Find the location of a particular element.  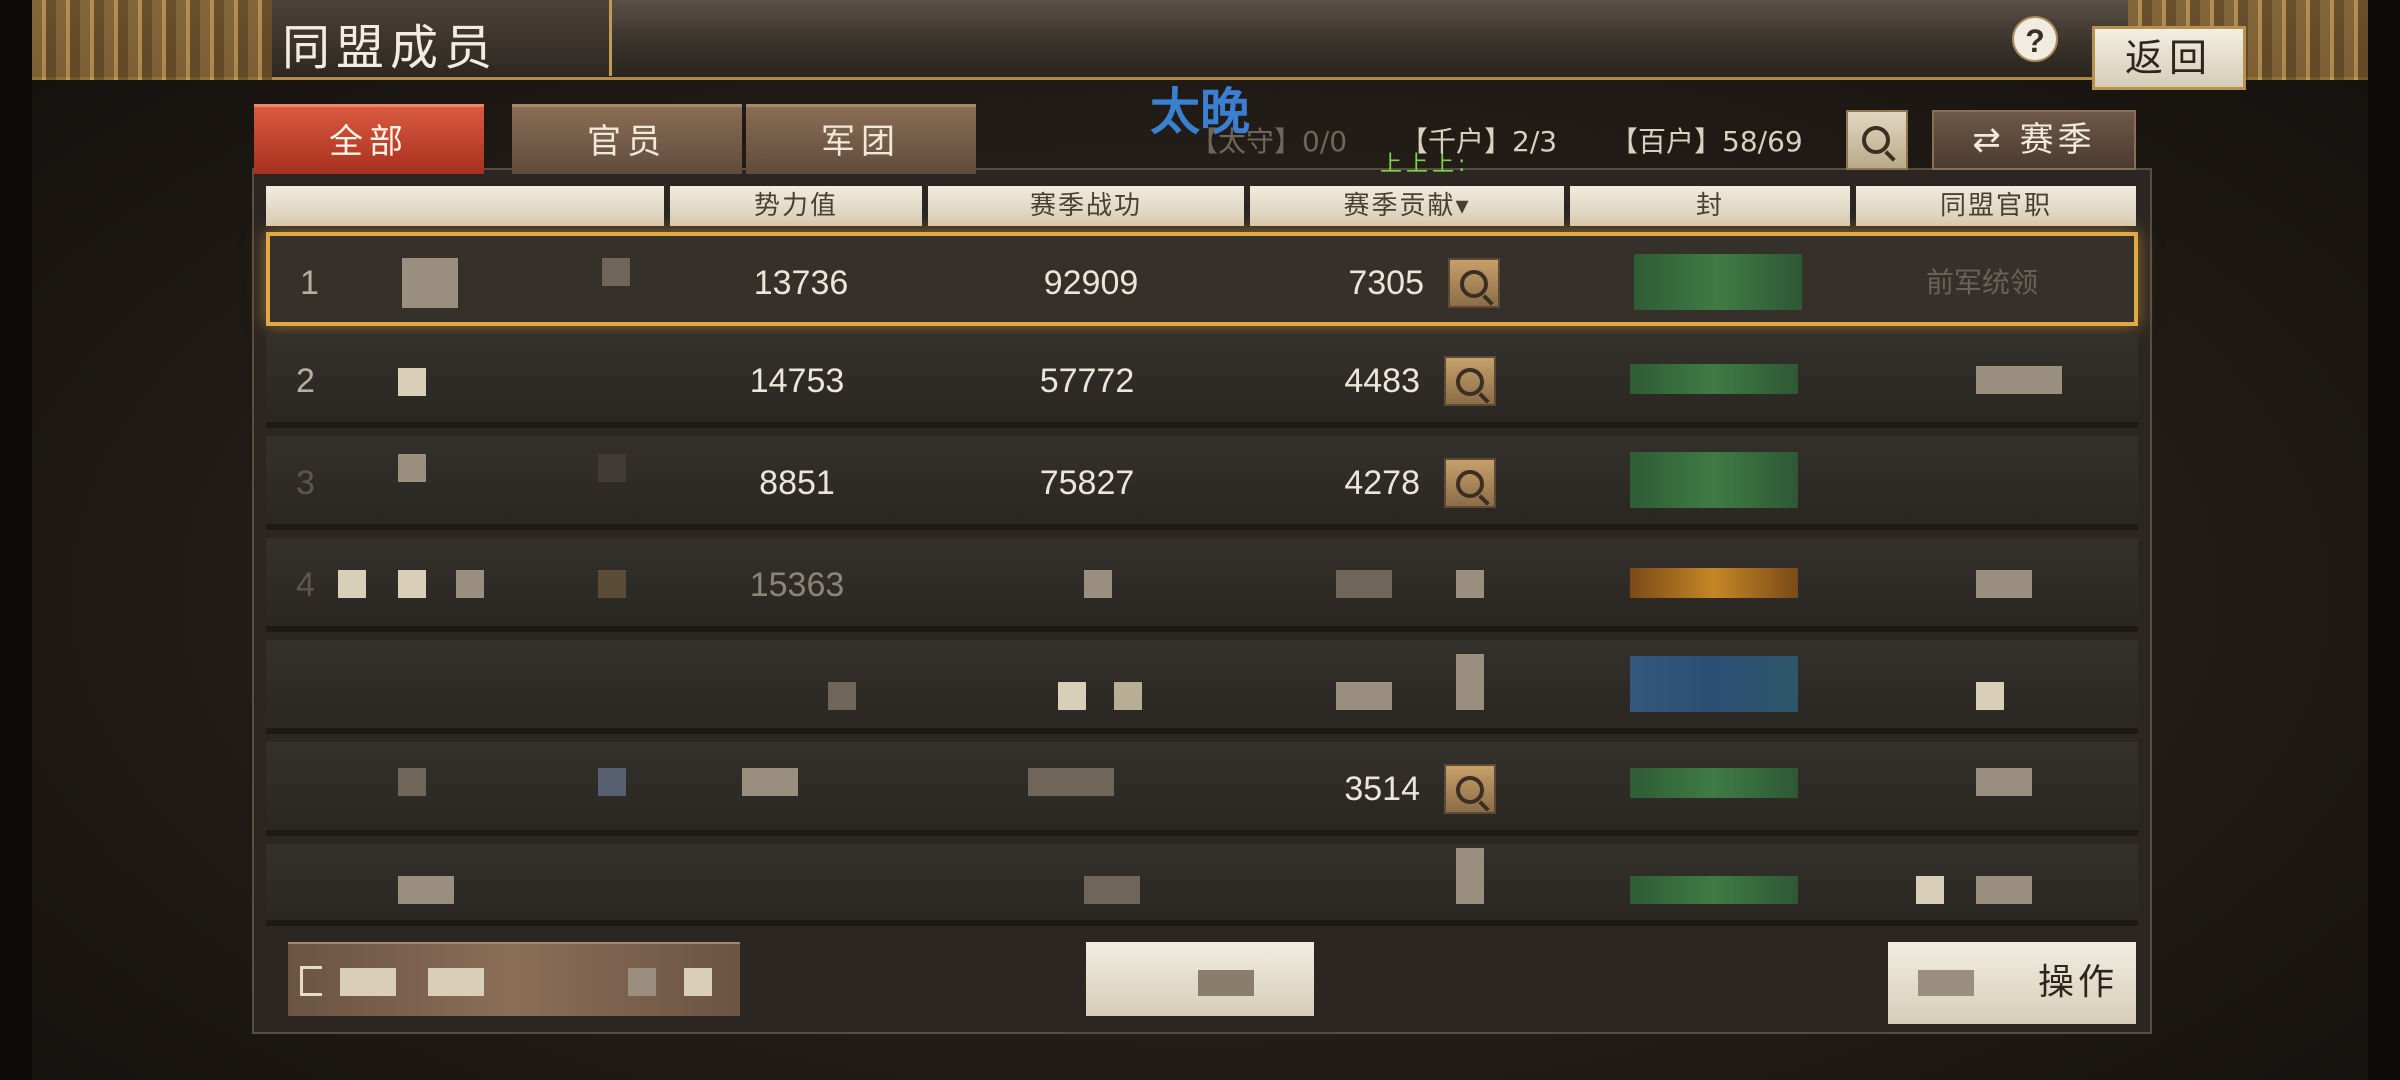

row-power: 8851 is located at coordinates (797, 483).